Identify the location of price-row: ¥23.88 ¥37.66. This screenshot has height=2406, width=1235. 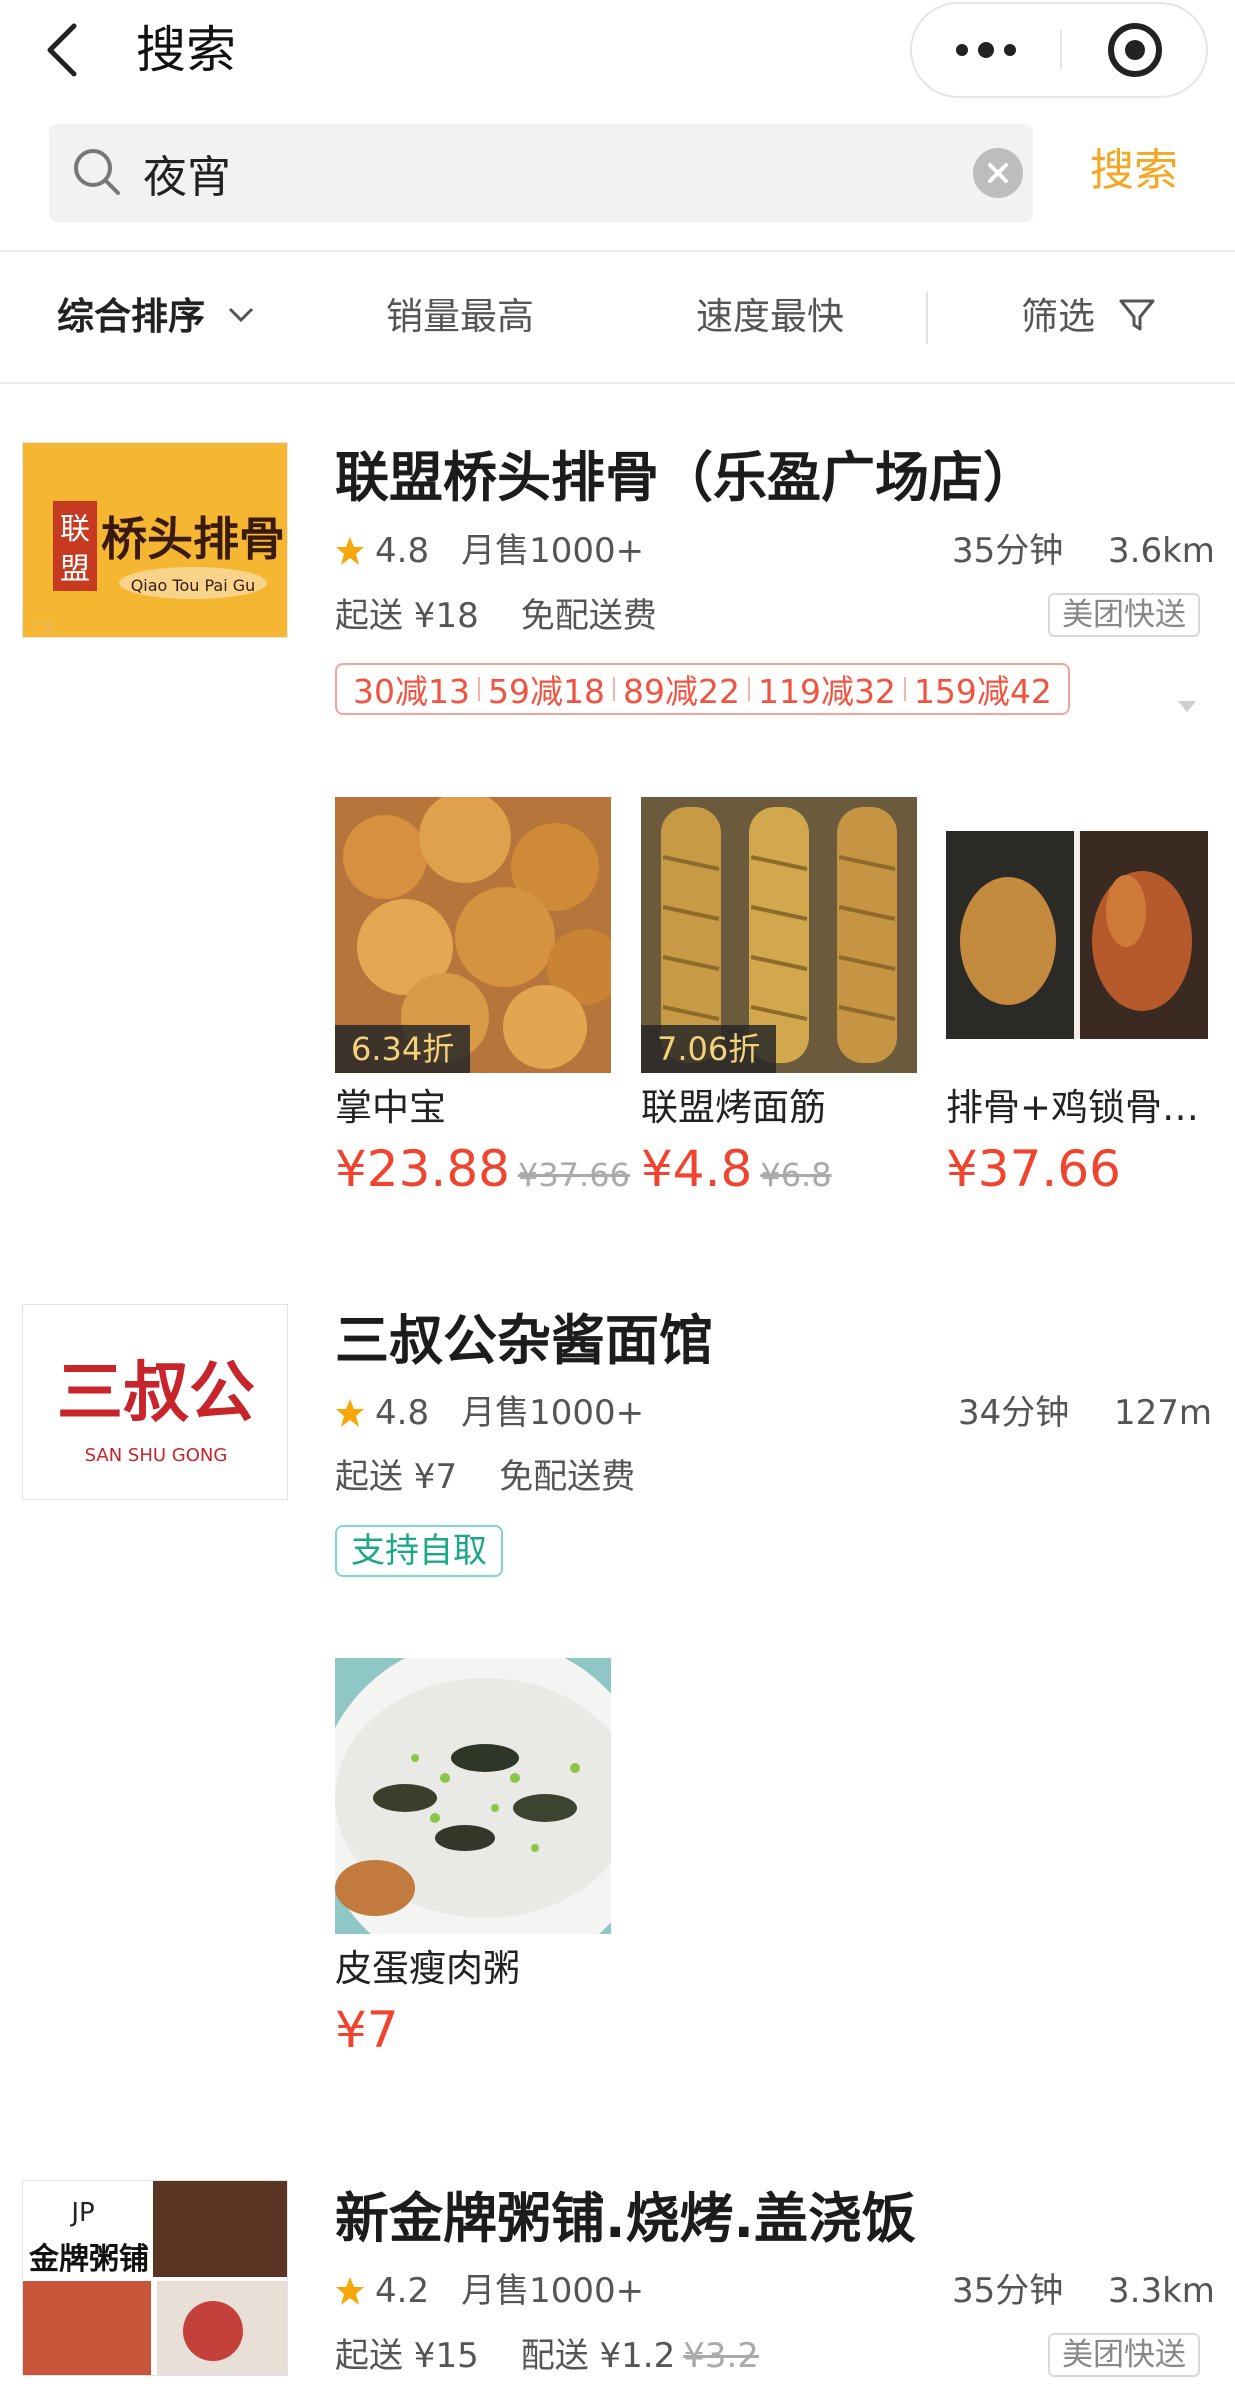
(482, 1169).